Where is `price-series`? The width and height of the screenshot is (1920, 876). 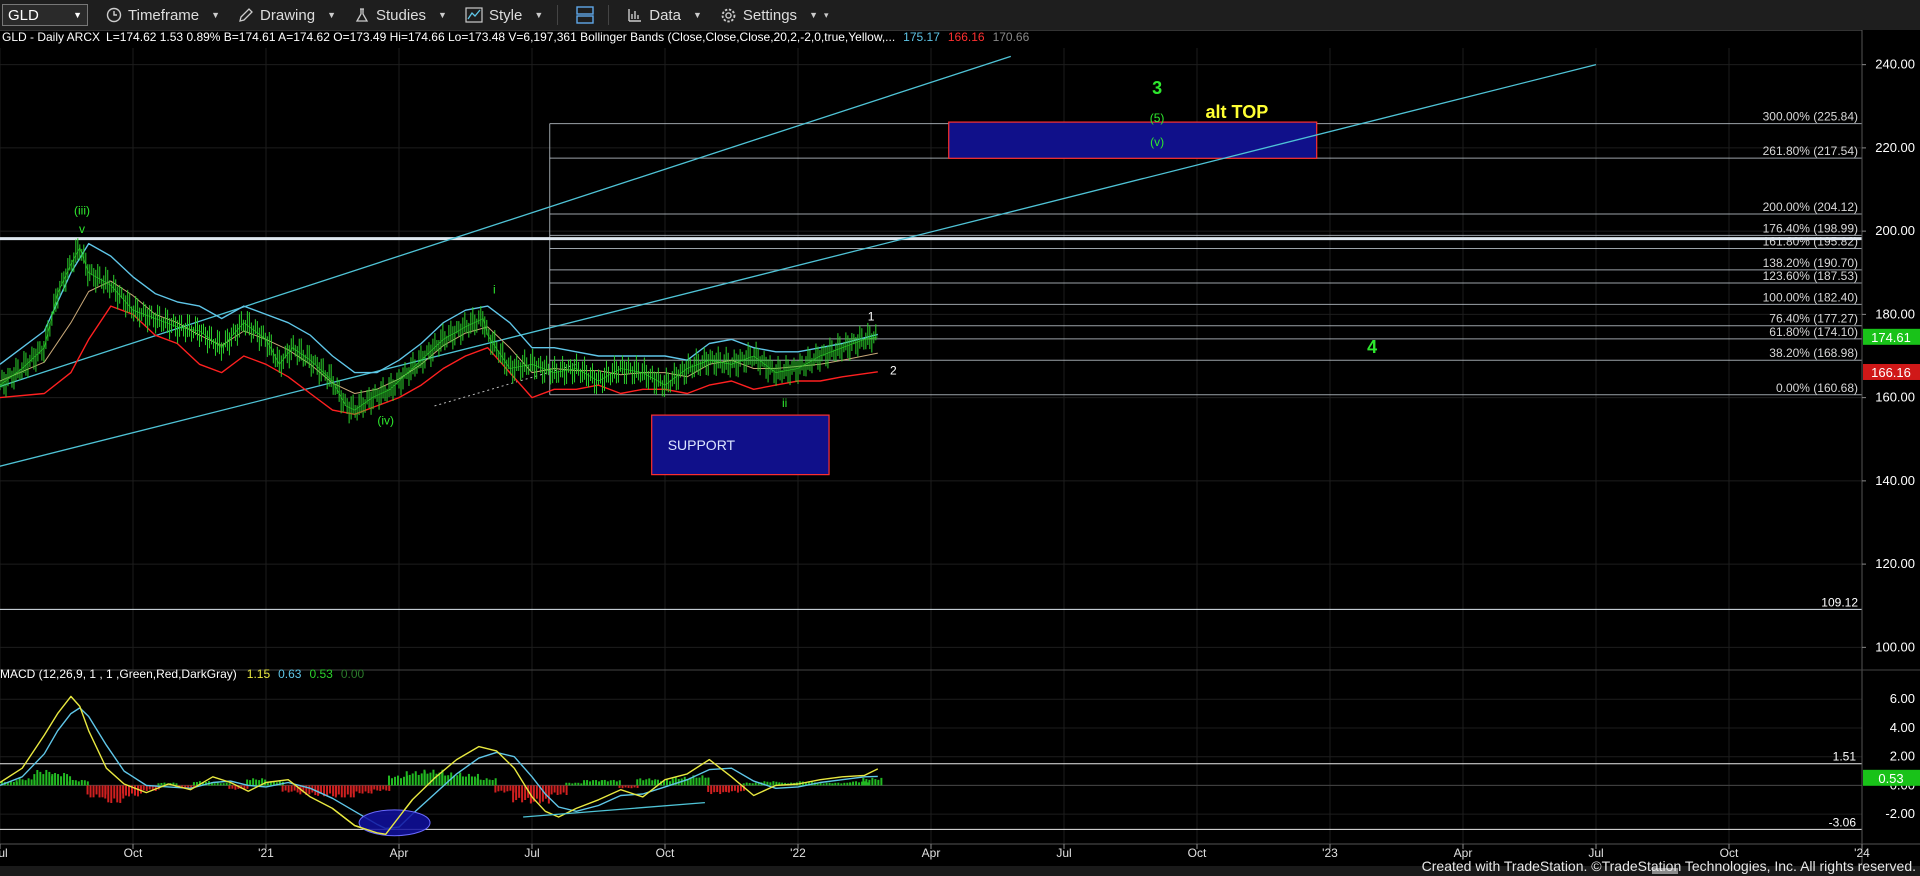
price-series is located at coordinates (439, 331).